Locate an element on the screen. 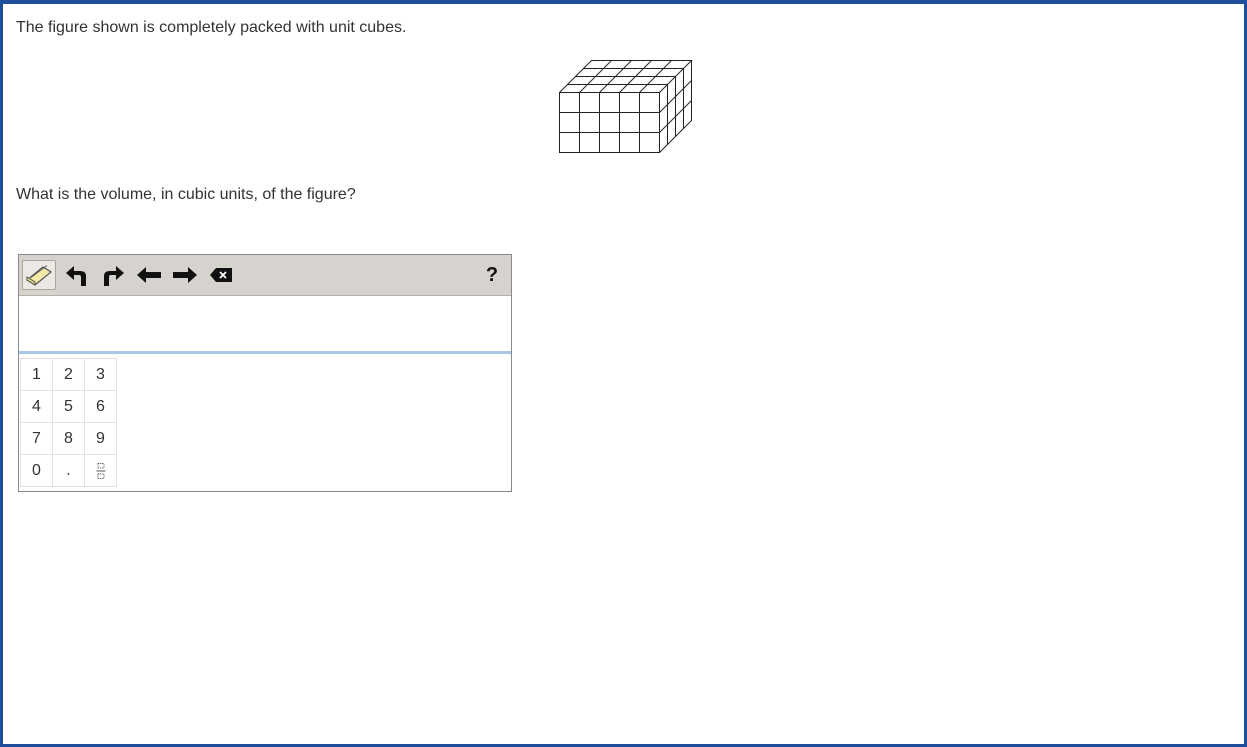  keypad: 1 2 3 4 5 6 7 8 9 0 . is located at coordinates (68, 422).